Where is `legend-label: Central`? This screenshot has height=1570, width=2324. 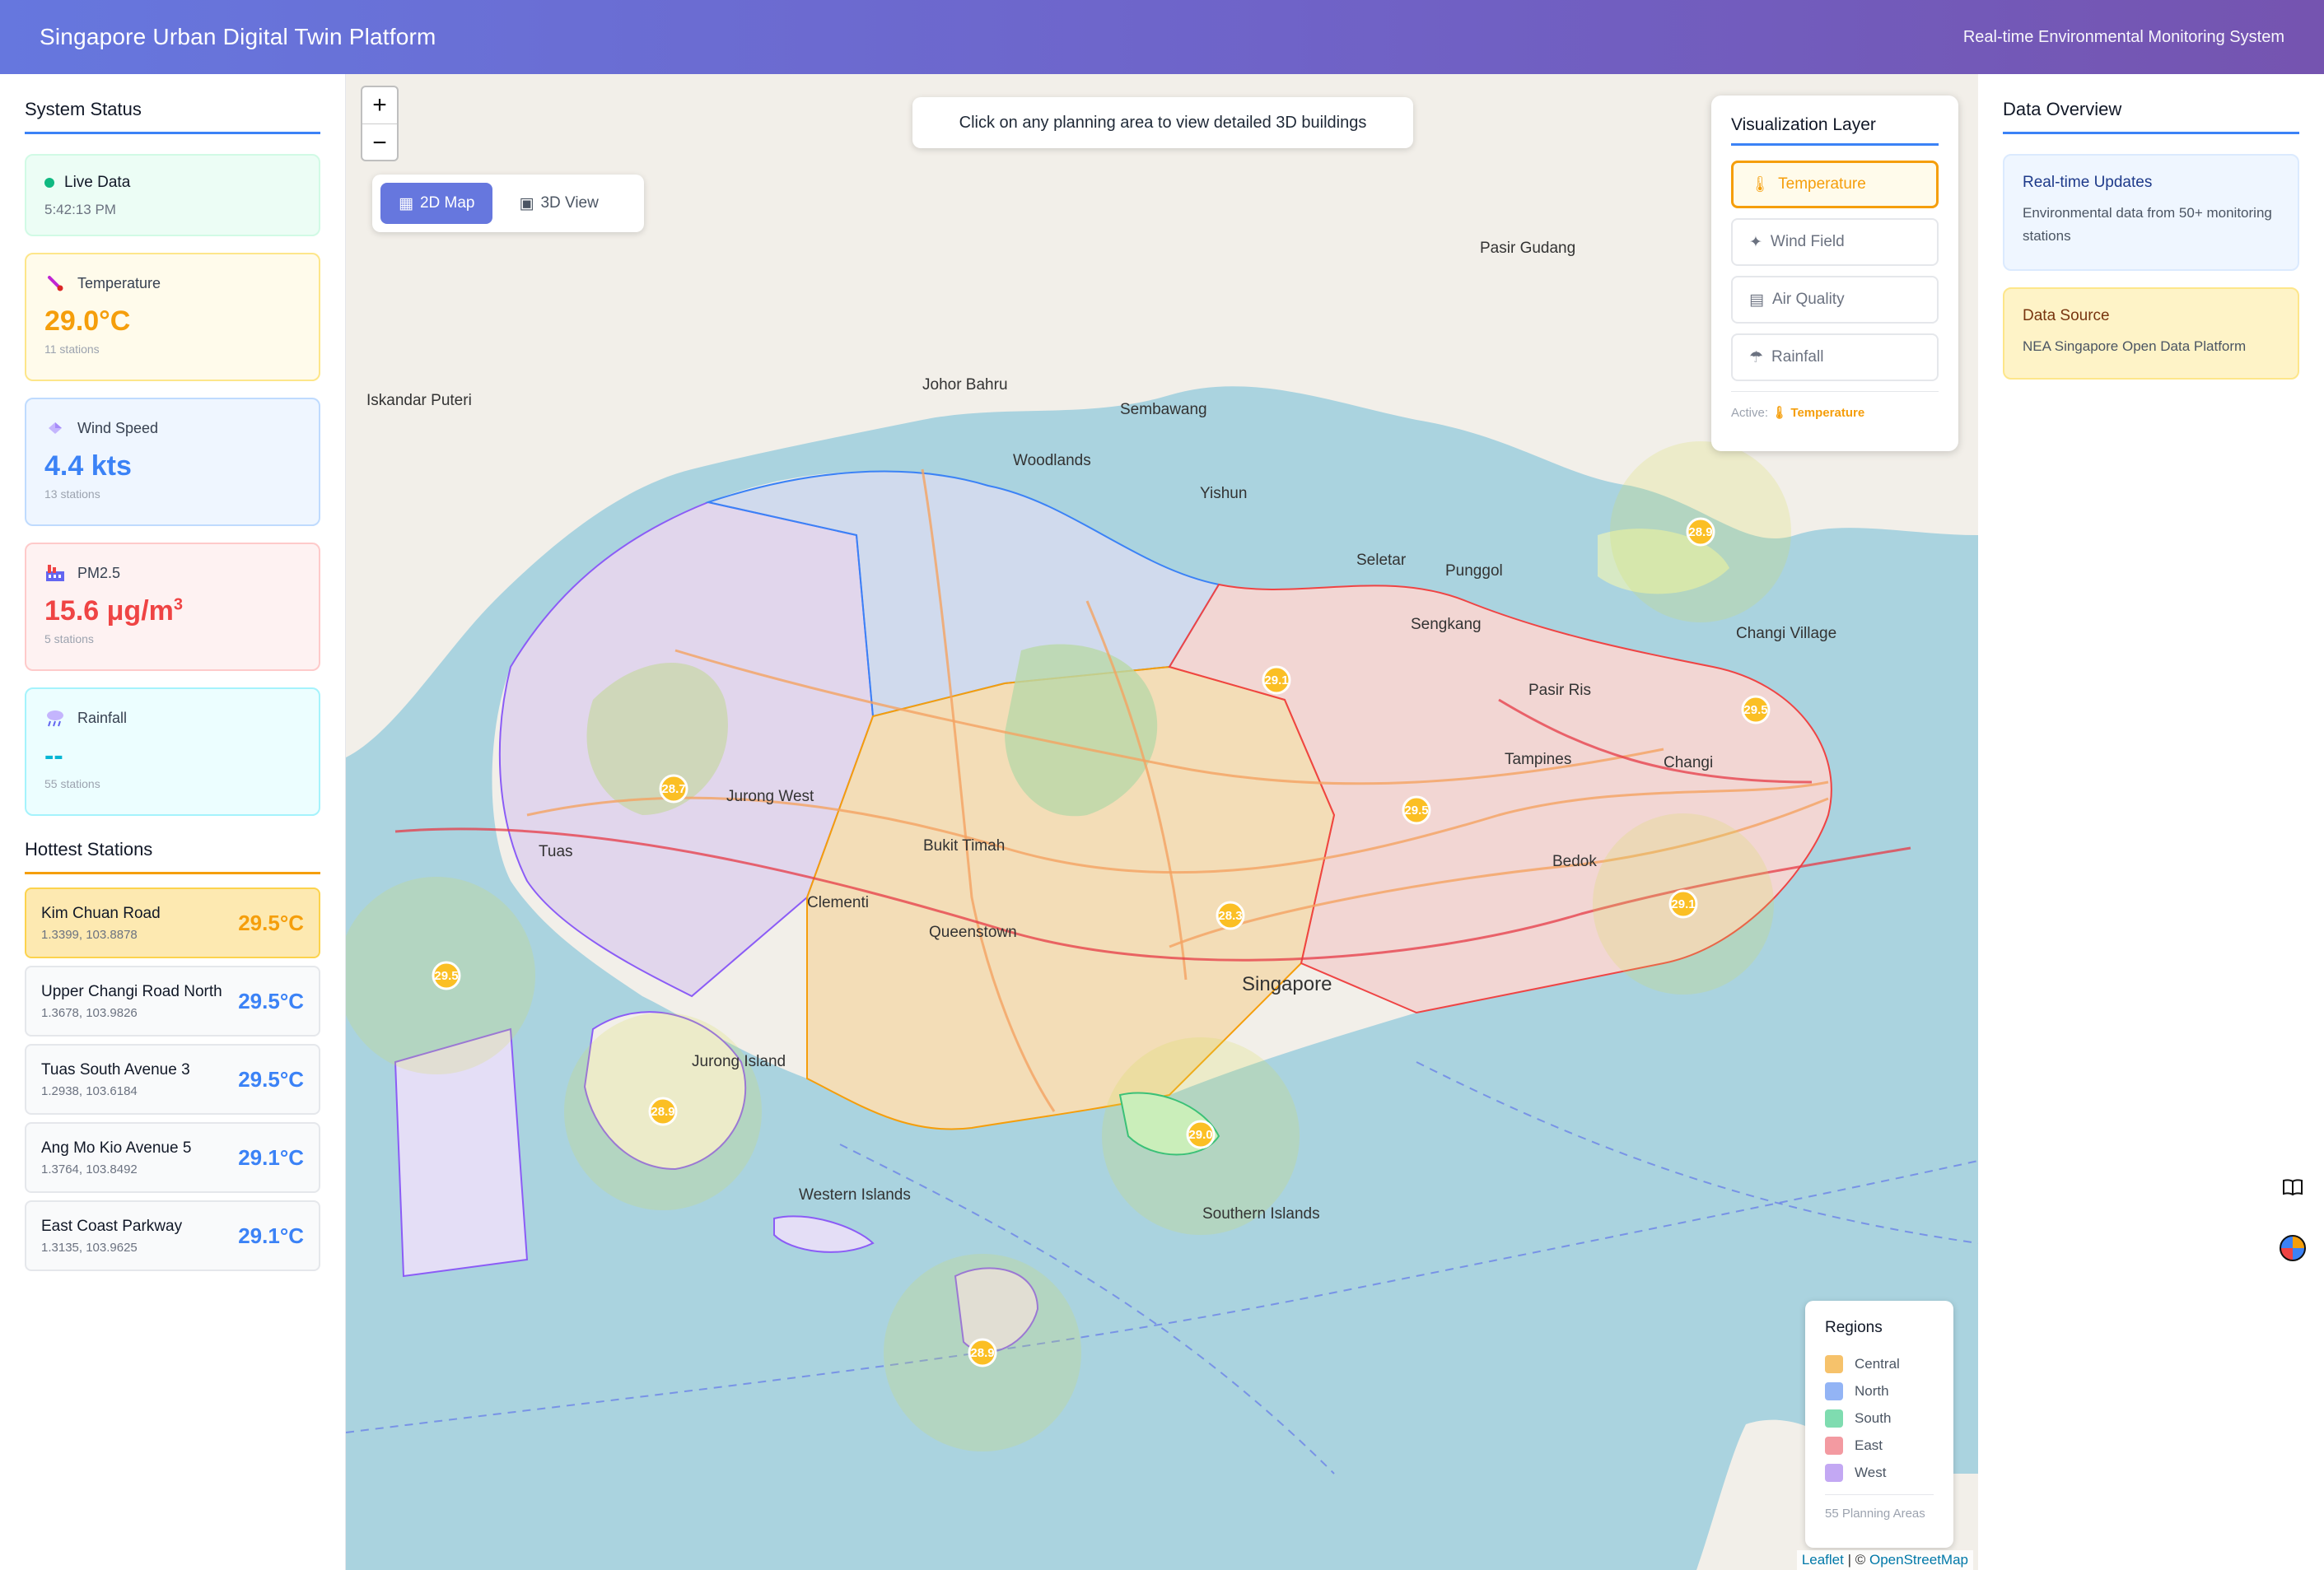
legend-label: Central is located at coordinates (1877, 1363).